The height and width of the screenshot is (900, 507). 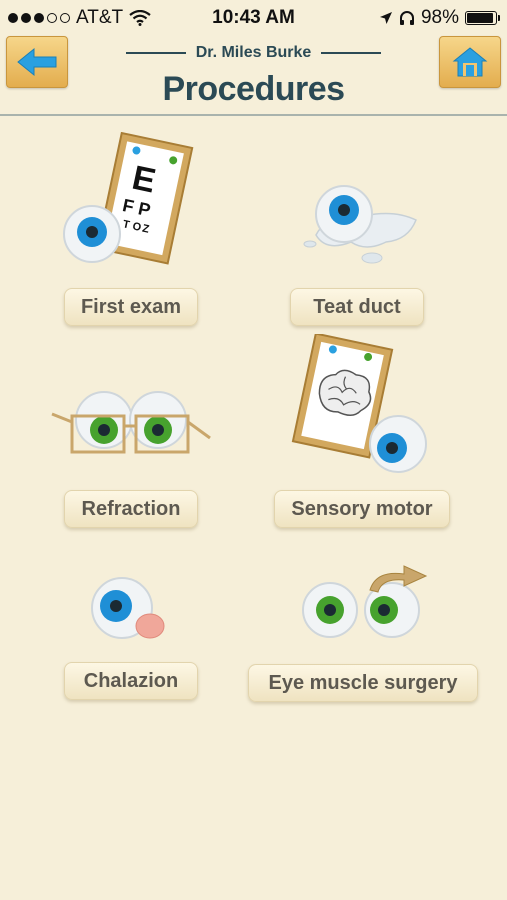 What do you see at coordinates (128, 198) in the screenshot?
I see `eye-chart-icon: E F P T O Z` at bounding box center [128, 198].